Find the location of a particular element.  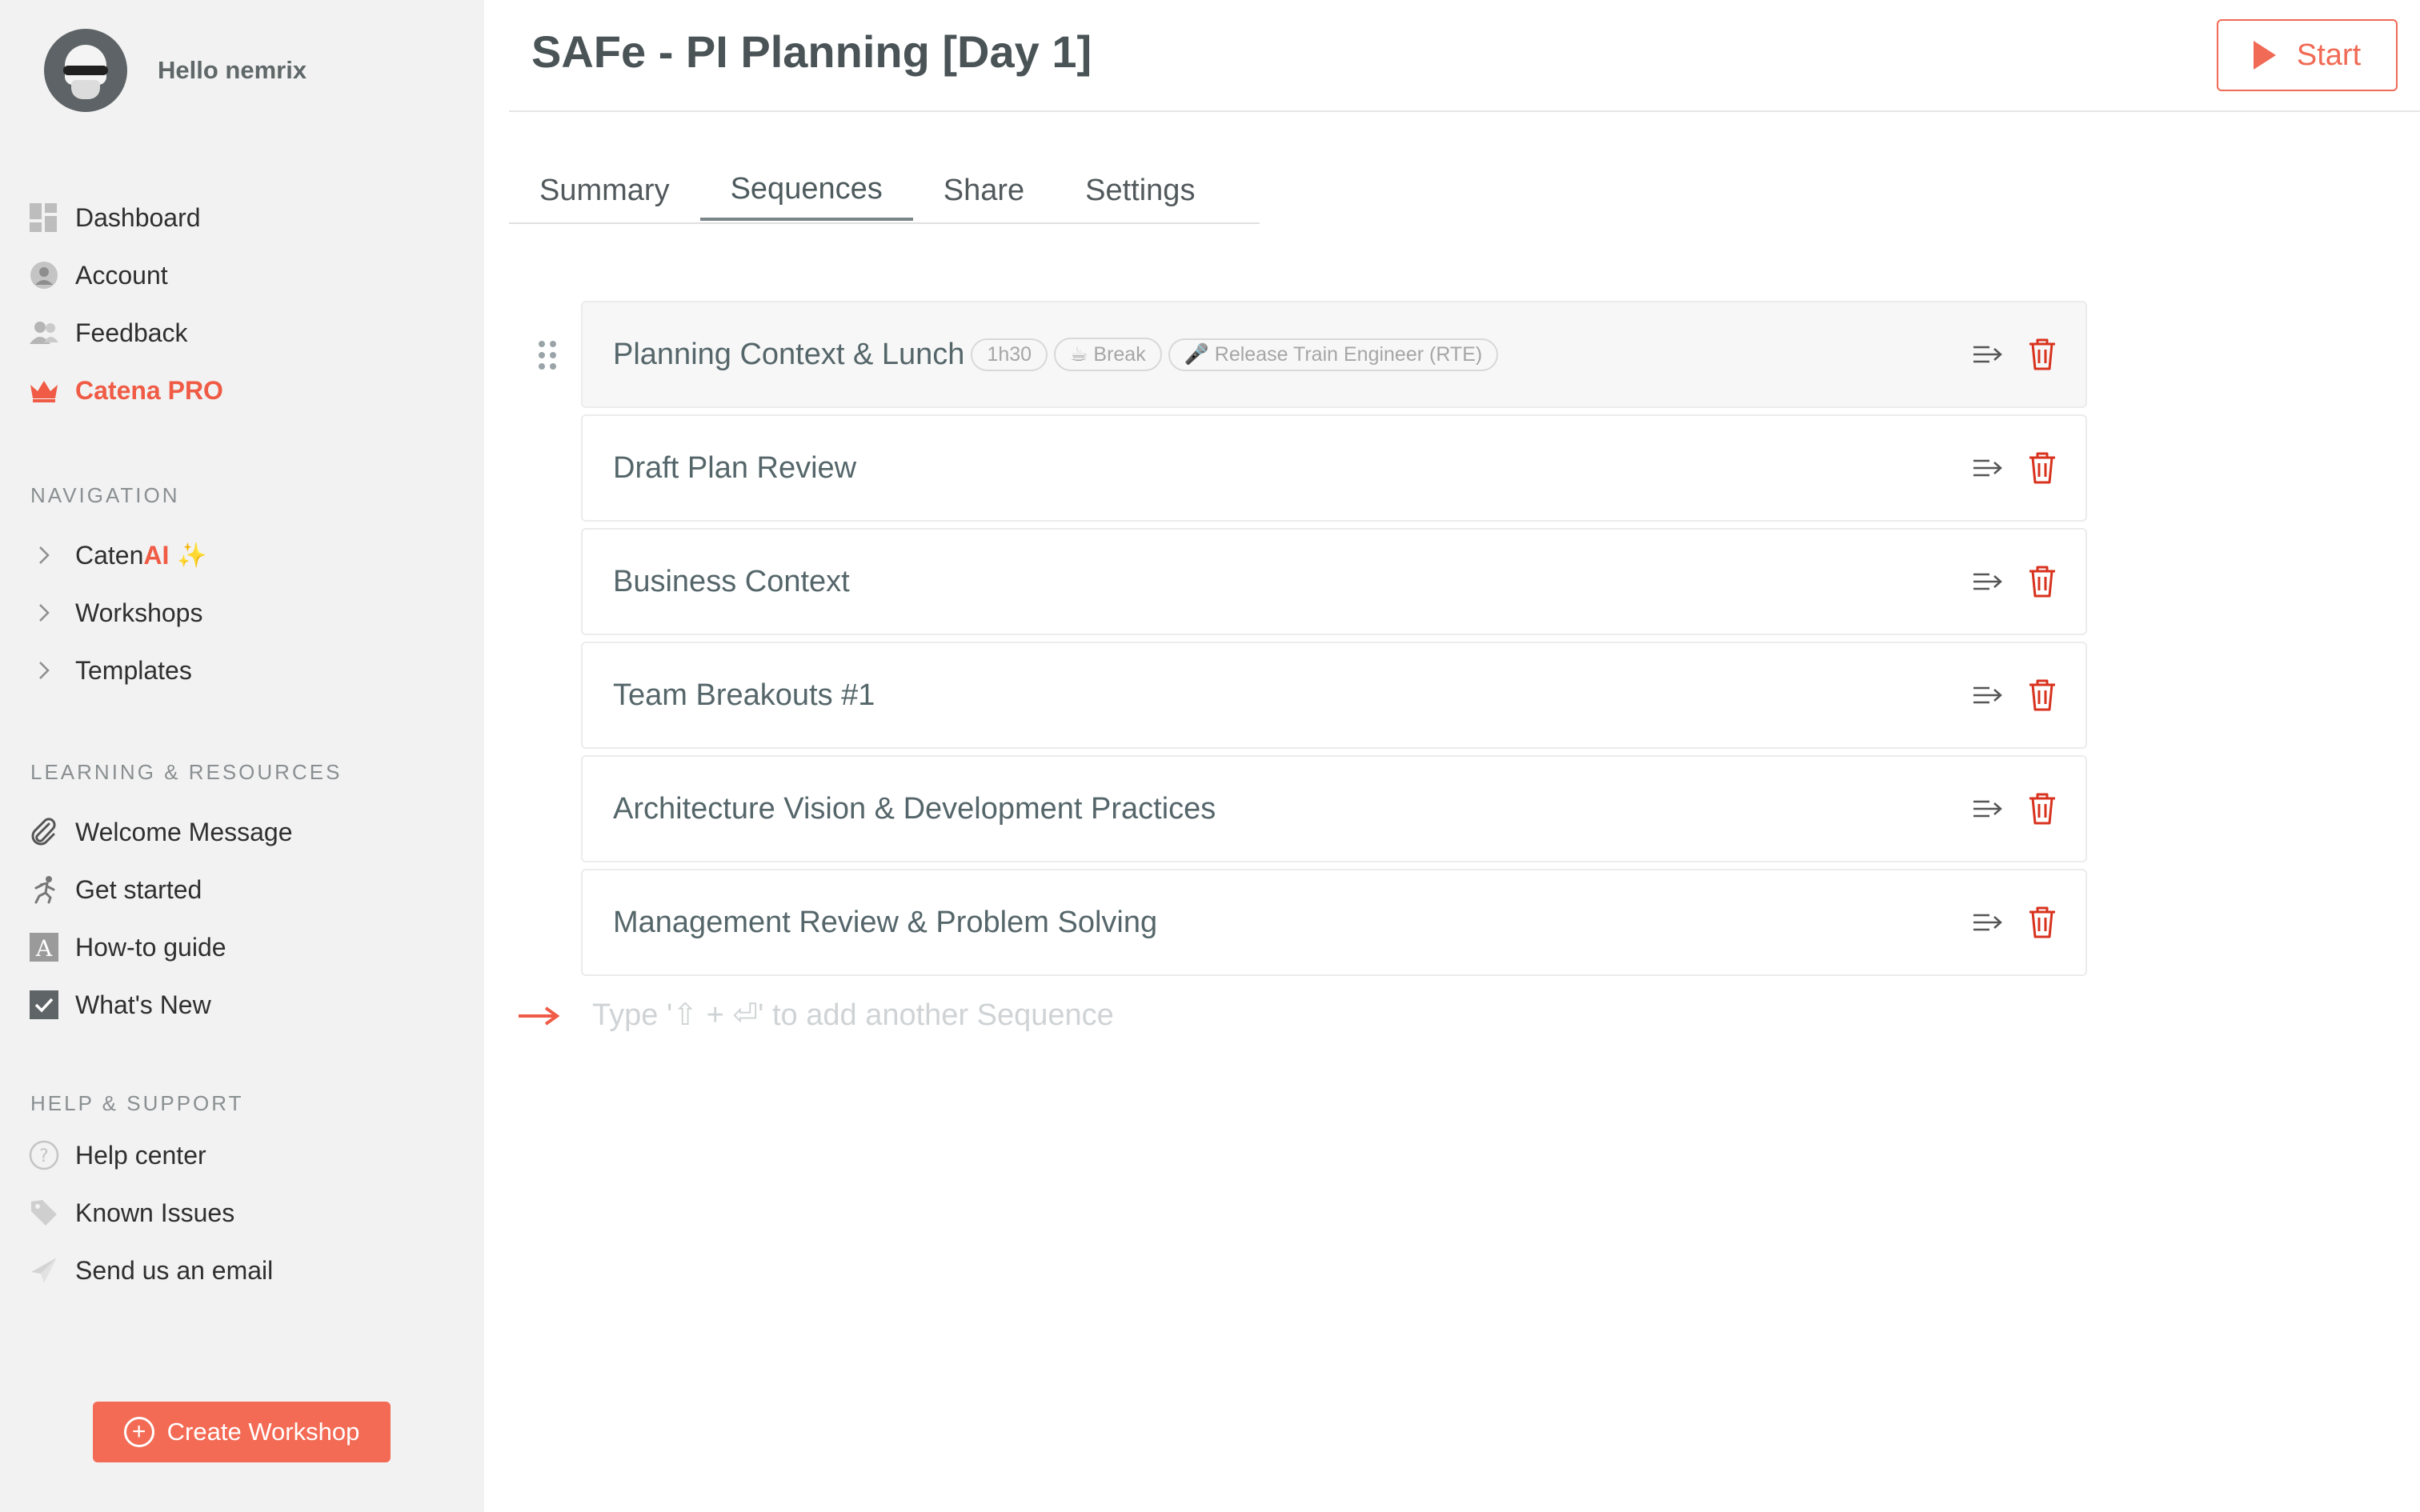

sidebar-item-label: Catena PRO is located at coordinates (149, 390).